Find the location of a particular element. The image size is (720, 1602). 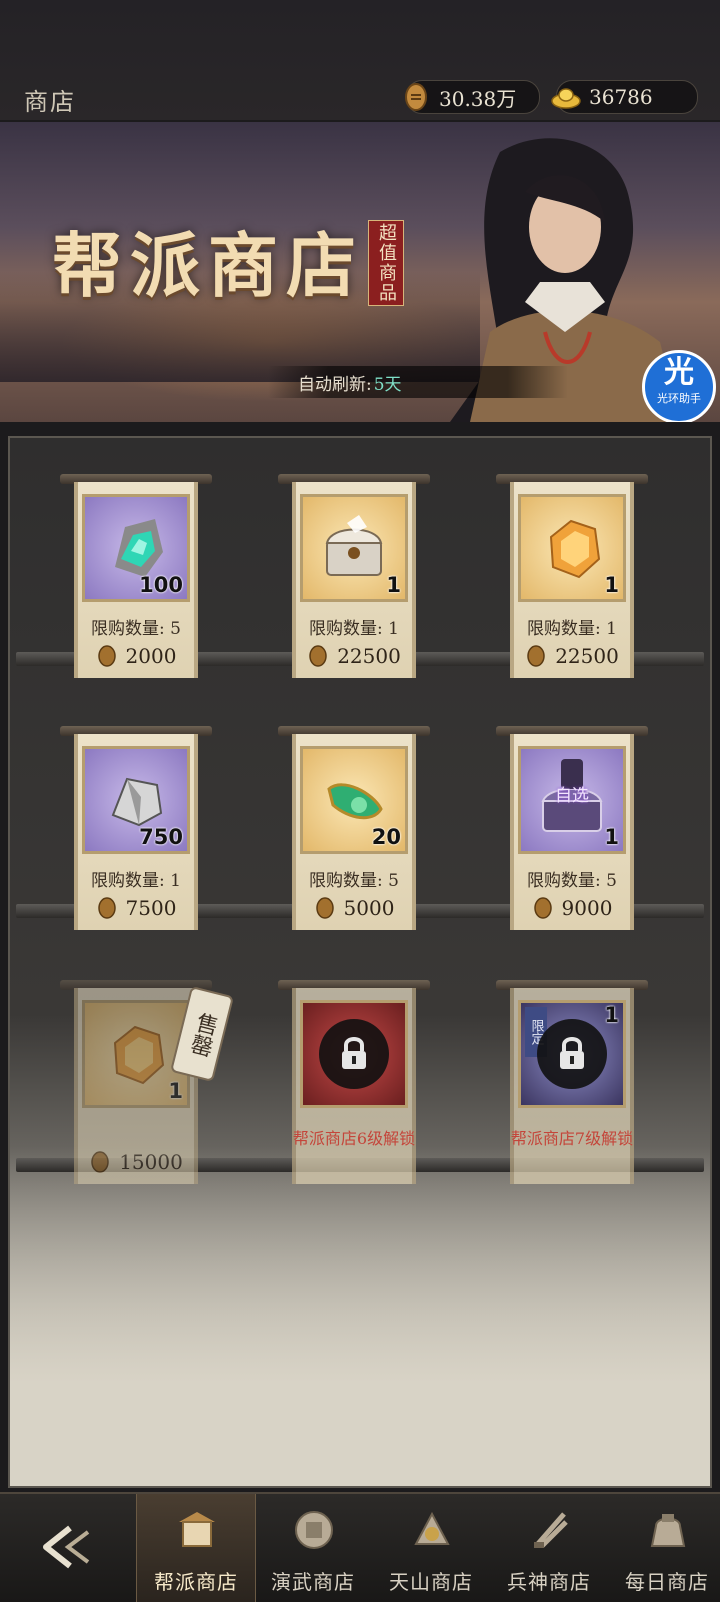

back-arrow-icon is located at coordinates (65, 1547).